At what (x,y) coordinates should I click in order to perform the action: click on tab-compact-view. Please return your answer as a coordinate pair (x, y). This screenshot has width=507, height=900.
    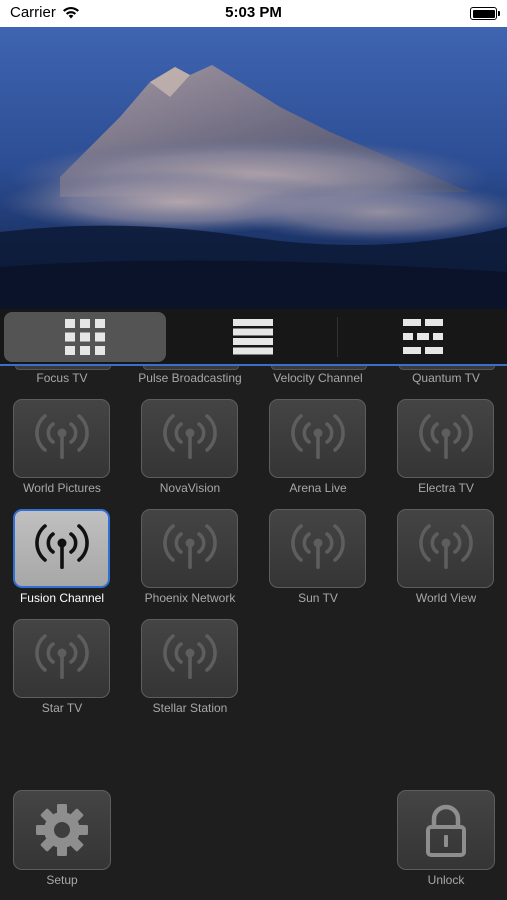
    Looking at the image, I should click on (423, 337).